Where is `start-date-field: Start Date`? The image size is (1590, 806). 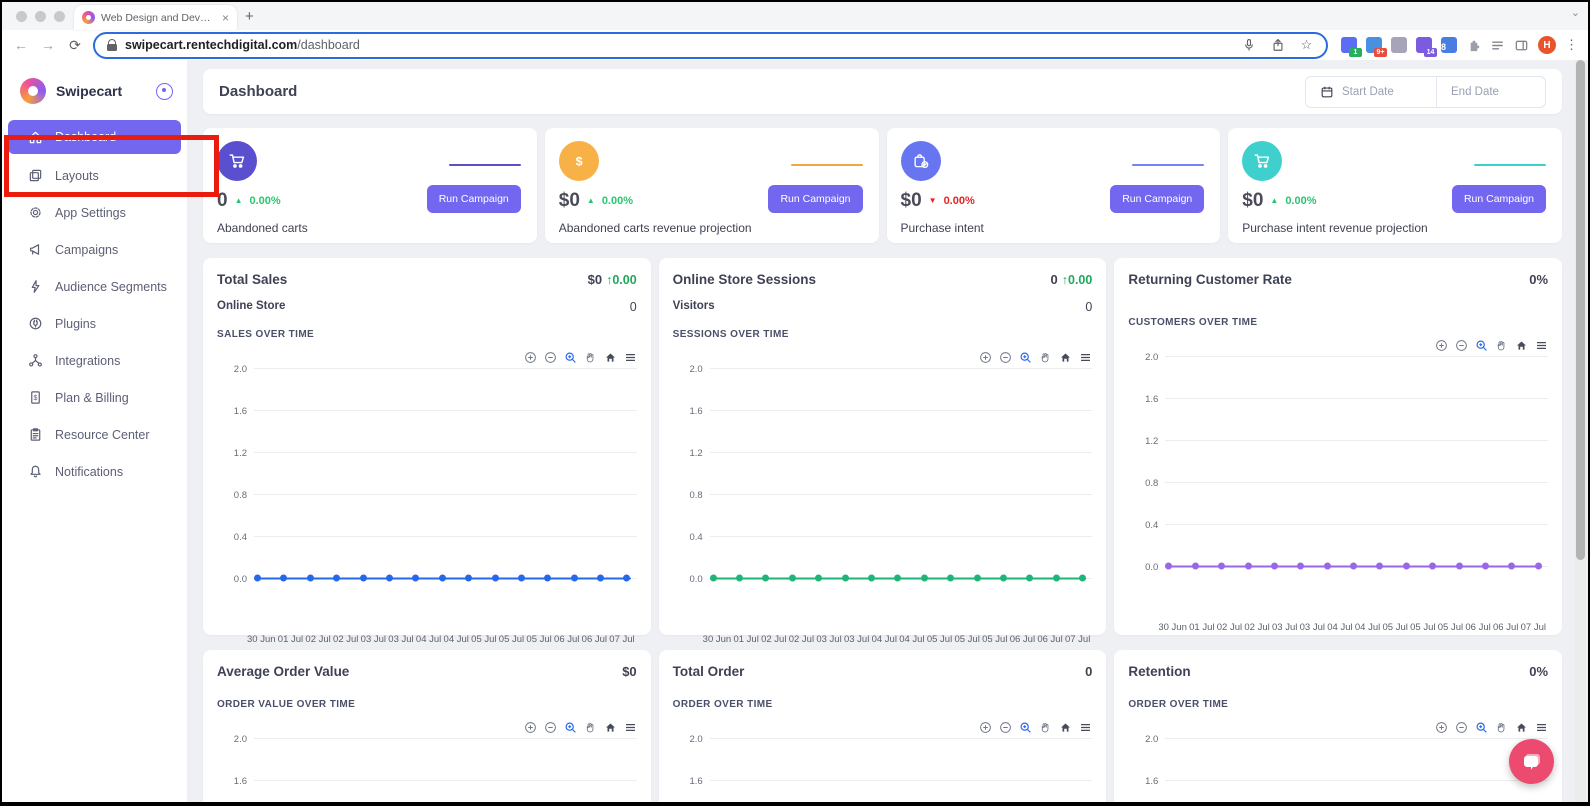
start-date-field: Start Date is located at coordinates (1371, 92).